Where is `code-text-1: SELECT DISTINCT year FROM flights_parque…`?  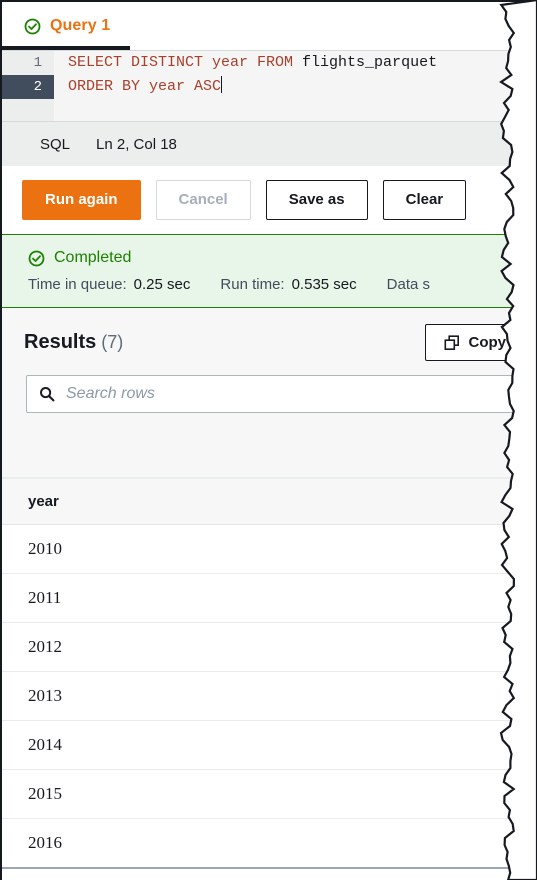
code-text-1: SELECT DISTINCT year FROM flights_parque… is located at coordinates (295, 63).